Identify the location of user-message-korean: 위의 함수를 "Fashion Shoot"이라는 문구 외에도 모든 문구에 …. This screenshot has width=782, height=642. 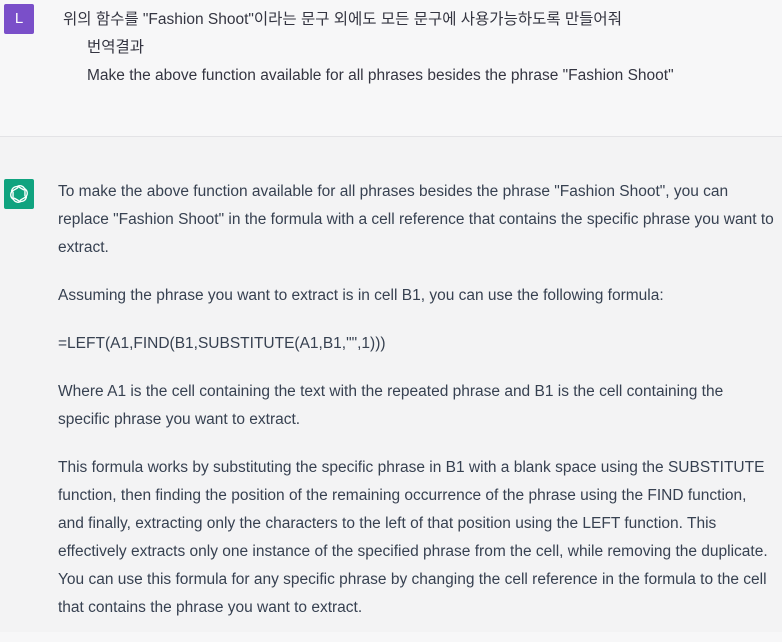
(342, 19).